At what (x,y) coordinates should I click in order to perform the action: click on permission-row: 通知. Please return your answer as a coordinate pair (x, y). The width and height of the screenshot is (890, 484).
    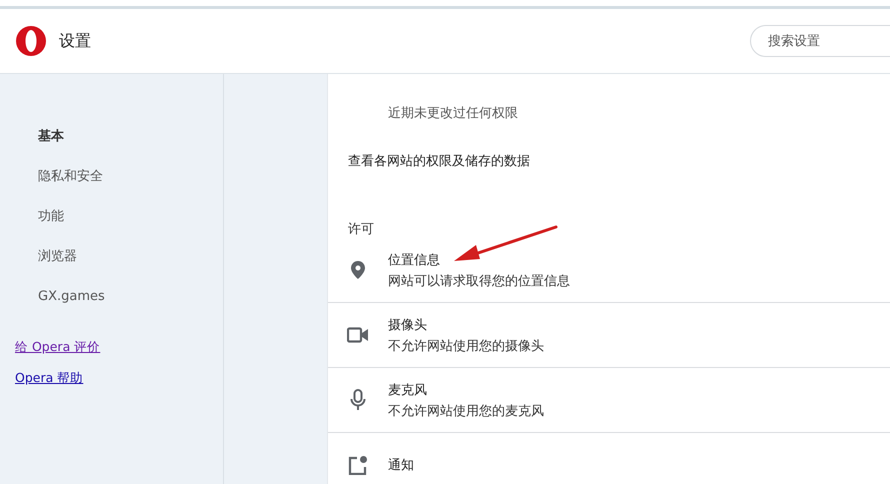
    Looking at the image, I should click on (609, 458).